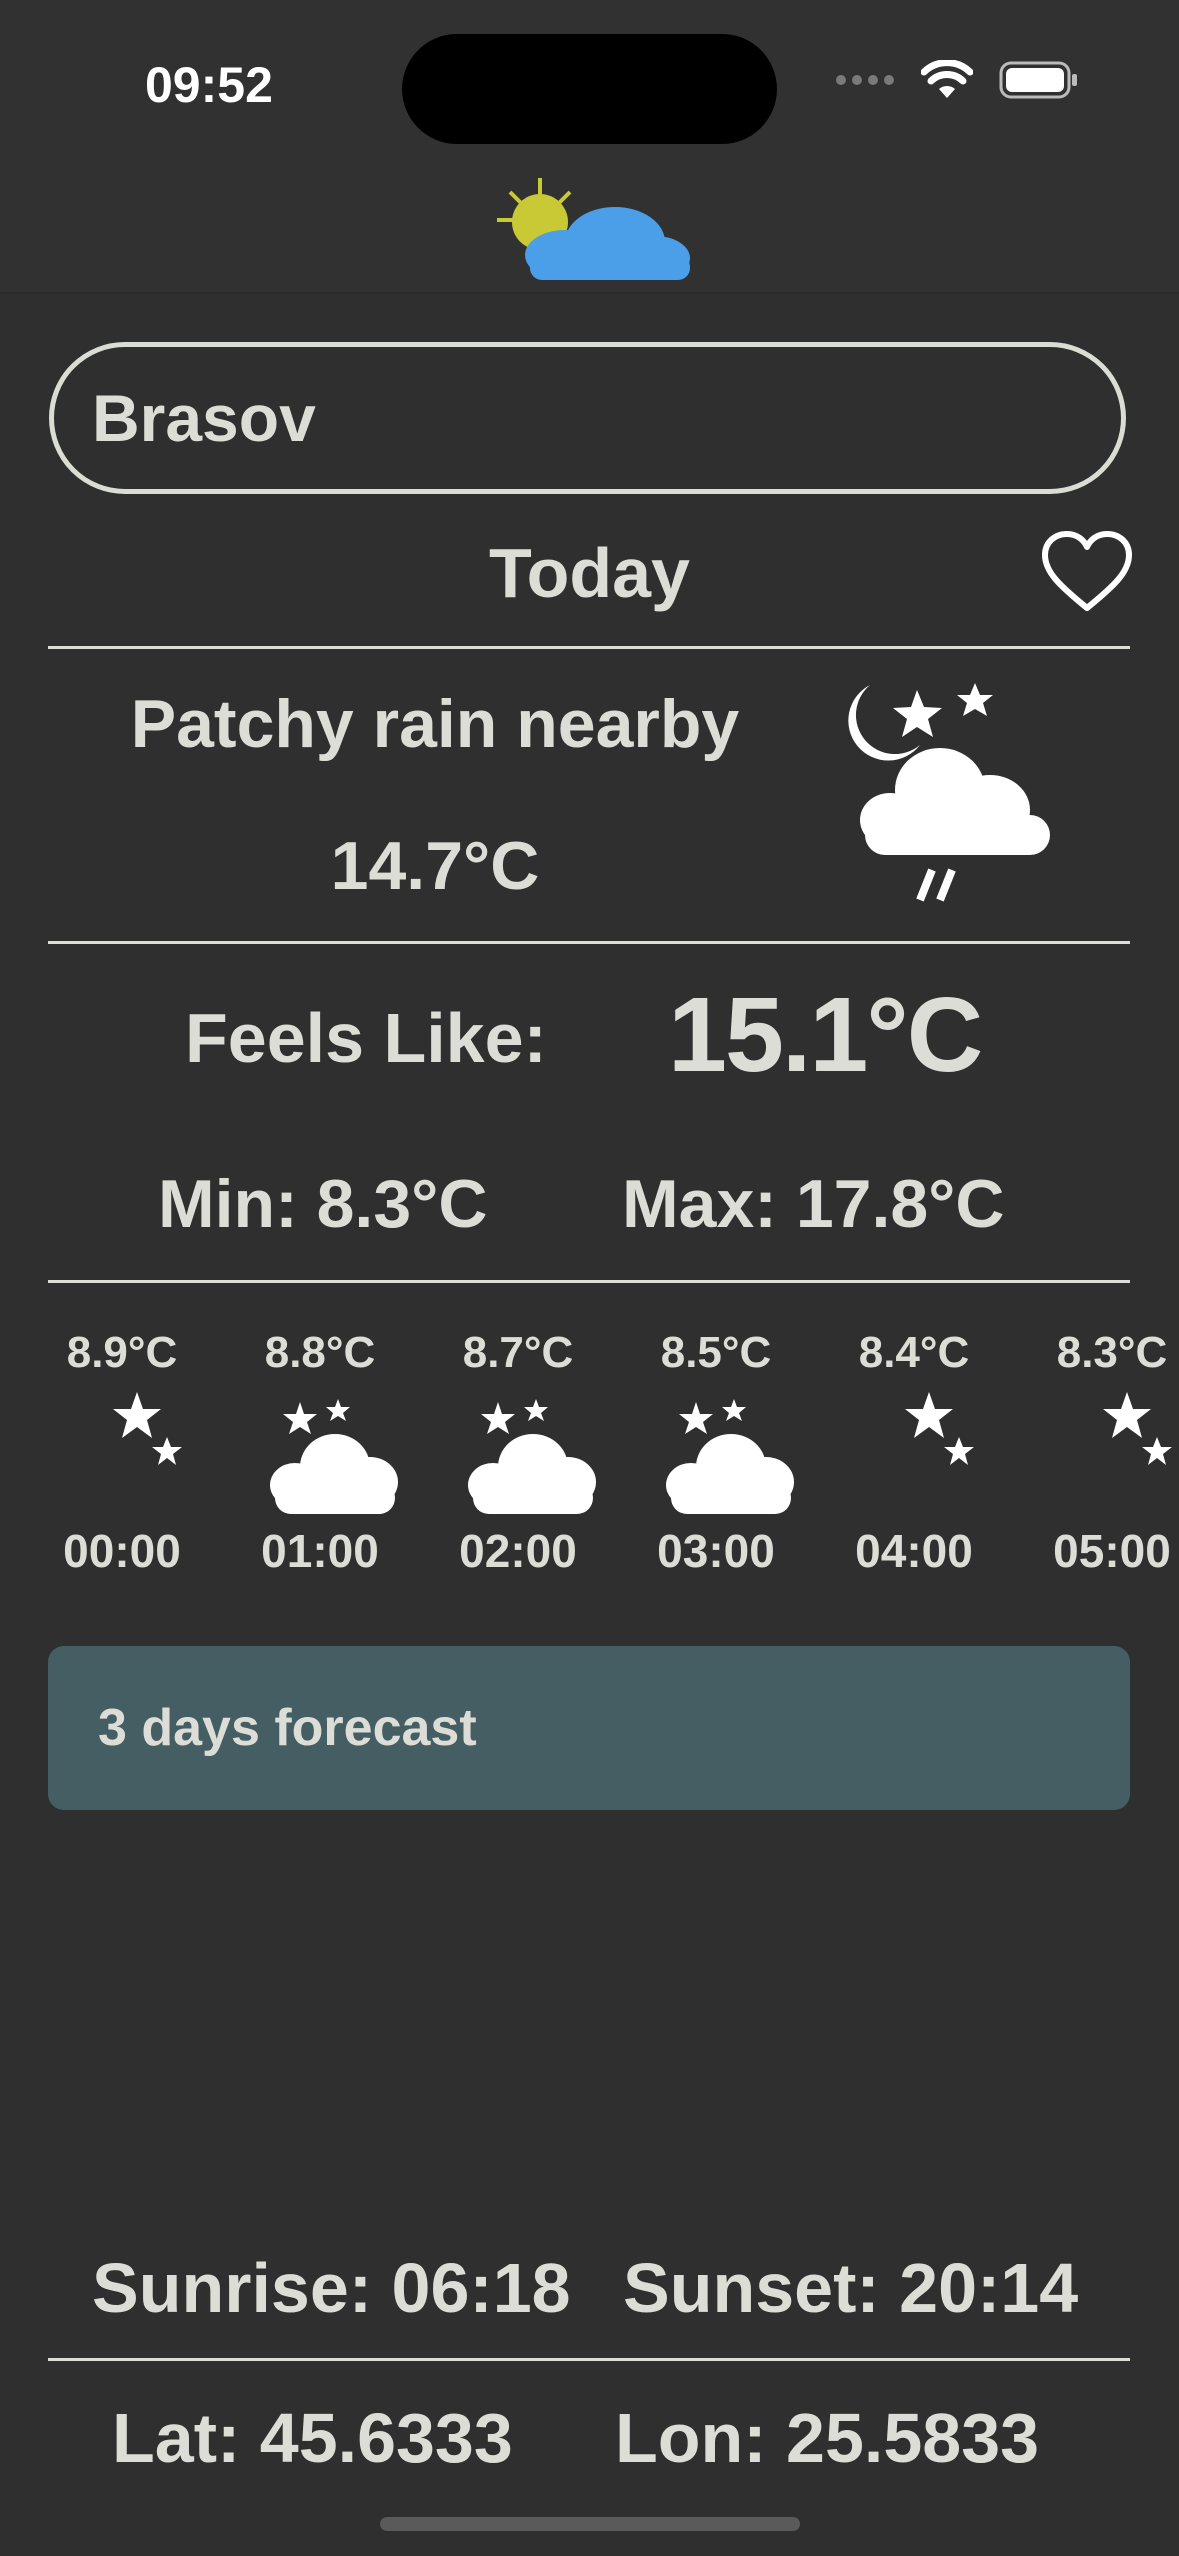  Describe the element at coordinates (1039, 82) in the screenshot. I see `battery-icon` at that location.